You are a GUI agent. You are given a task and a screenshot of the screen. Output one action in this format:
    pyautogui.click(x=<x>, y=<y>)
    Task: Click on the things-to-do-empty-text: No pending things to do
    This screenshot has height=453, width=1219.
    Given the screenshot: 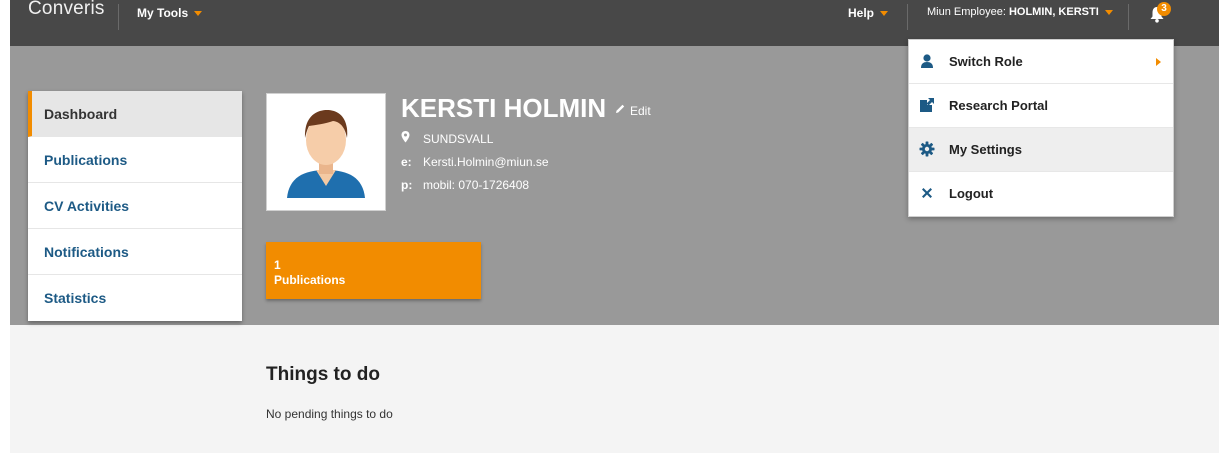 What is the action you would take?
    pyautogui.click(x=329, y=414)
    